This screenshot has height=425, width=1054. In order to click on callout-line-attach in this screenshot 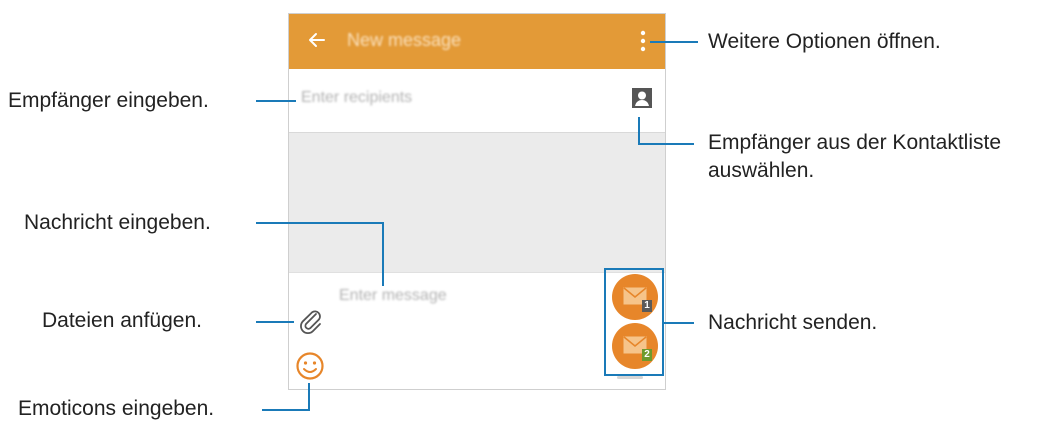, I will do `click(275, 322)`.